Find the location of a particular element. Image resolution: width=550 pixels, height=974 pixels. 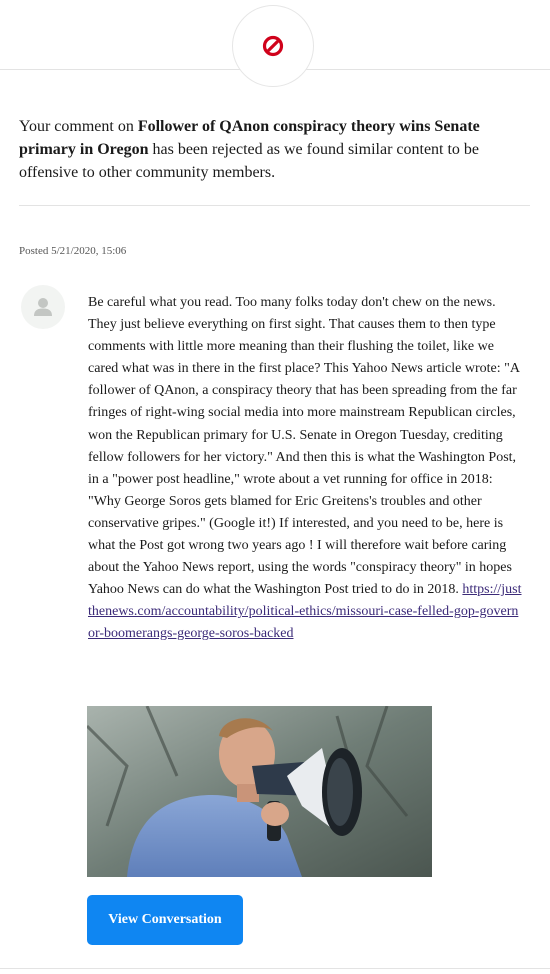

photo-illustration is located at coordinates (259, 791).